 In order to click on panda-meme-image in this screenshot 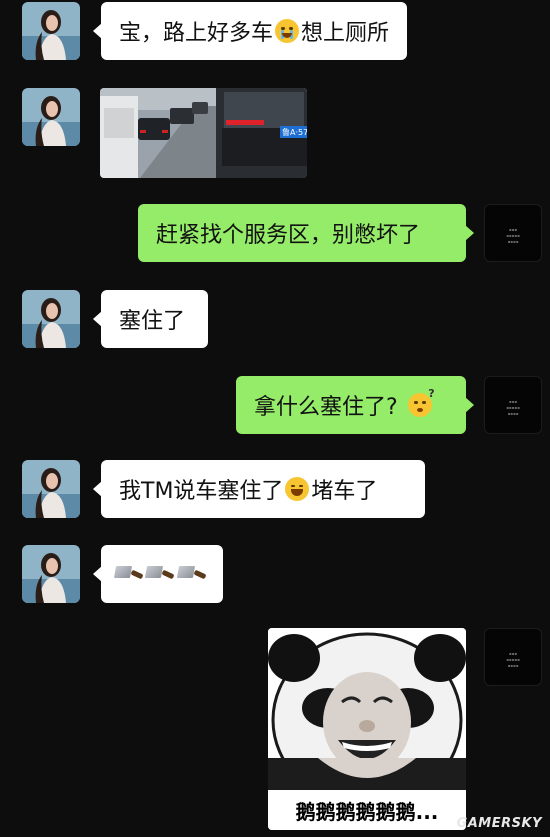, I will do `click(367, 718)`.